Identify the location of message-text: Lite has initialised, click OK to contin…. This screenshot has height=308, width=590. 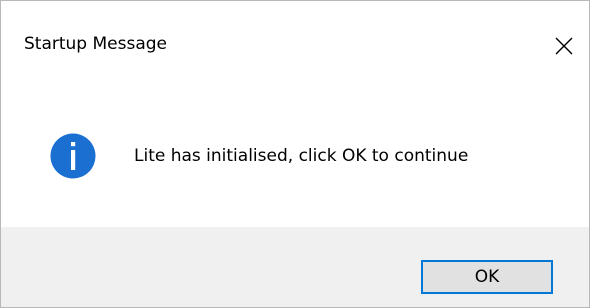
(301, 156).